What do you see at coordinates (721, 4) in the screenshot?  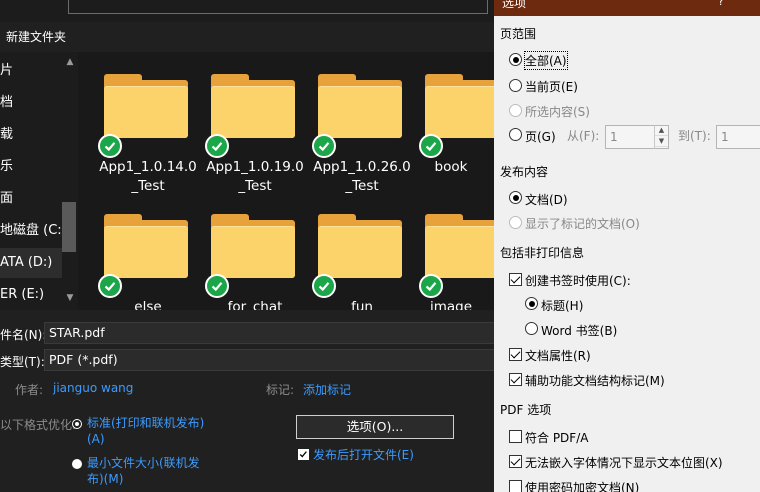 I see `help-icon: ?` at bounding box center [721, 4].